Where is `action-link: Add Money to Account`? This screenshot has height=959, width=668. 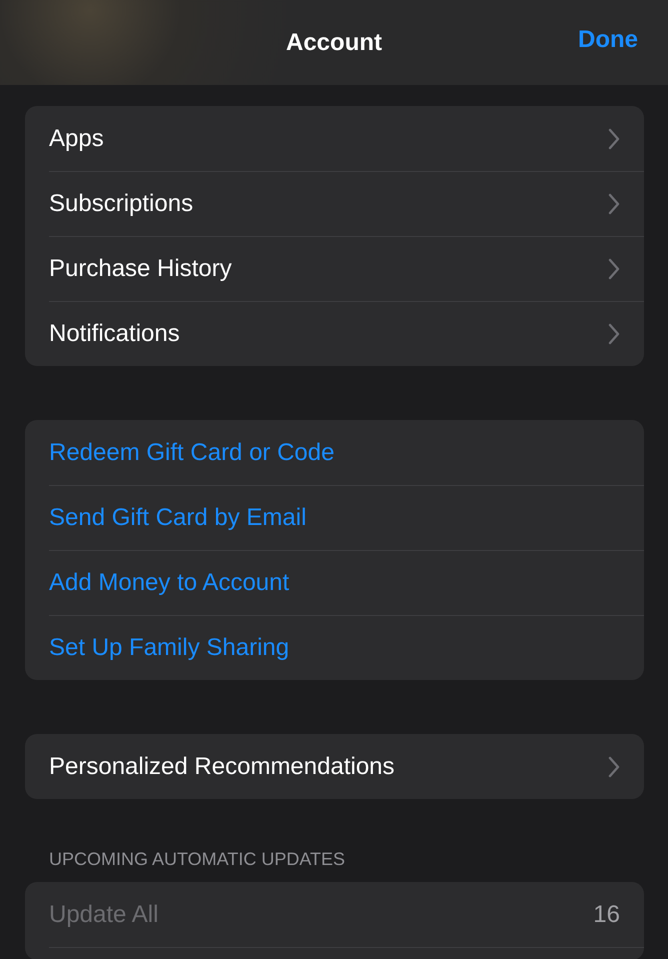 action-link: Add Money to Account is located at coordinates (169, 582).